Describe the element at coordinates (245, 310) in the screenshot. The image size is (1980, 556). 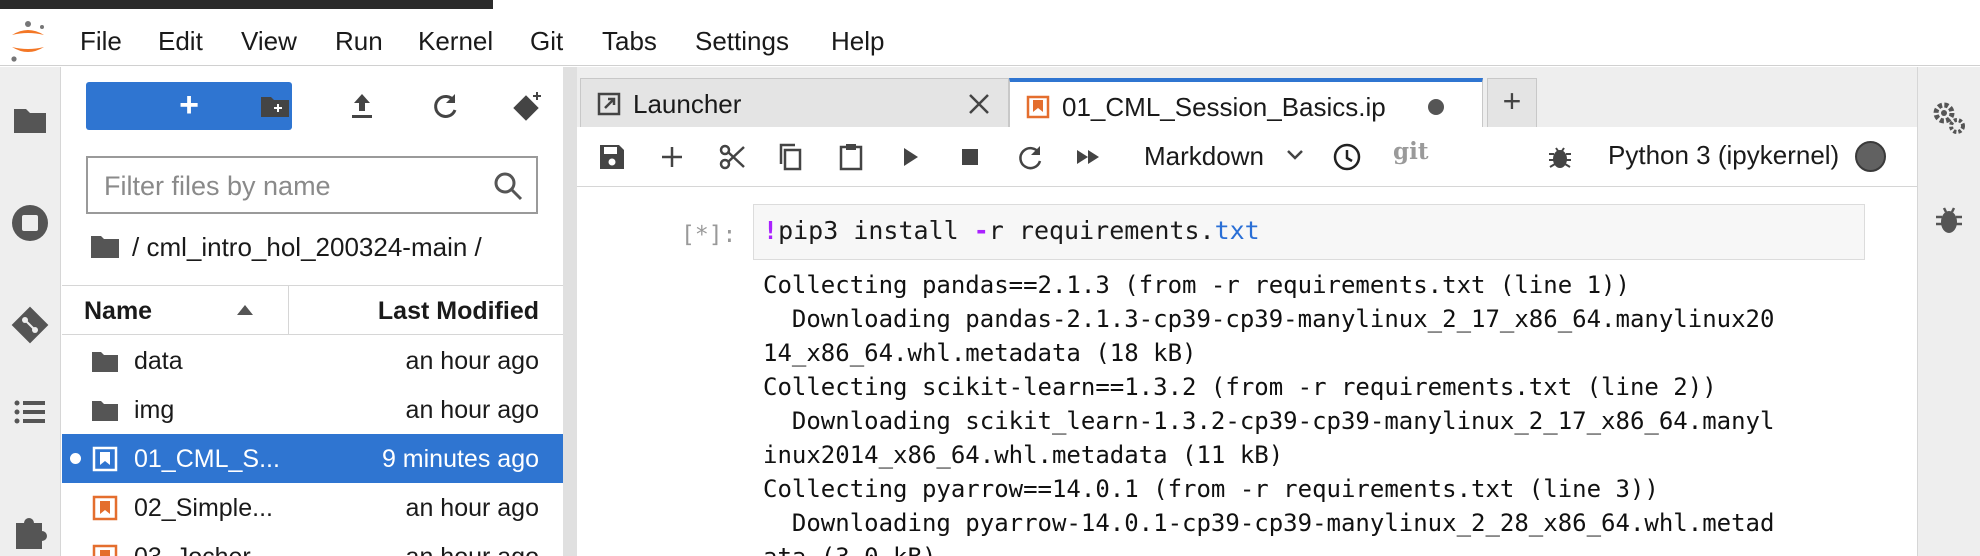
I see `sort-ascending-icon` at that location.